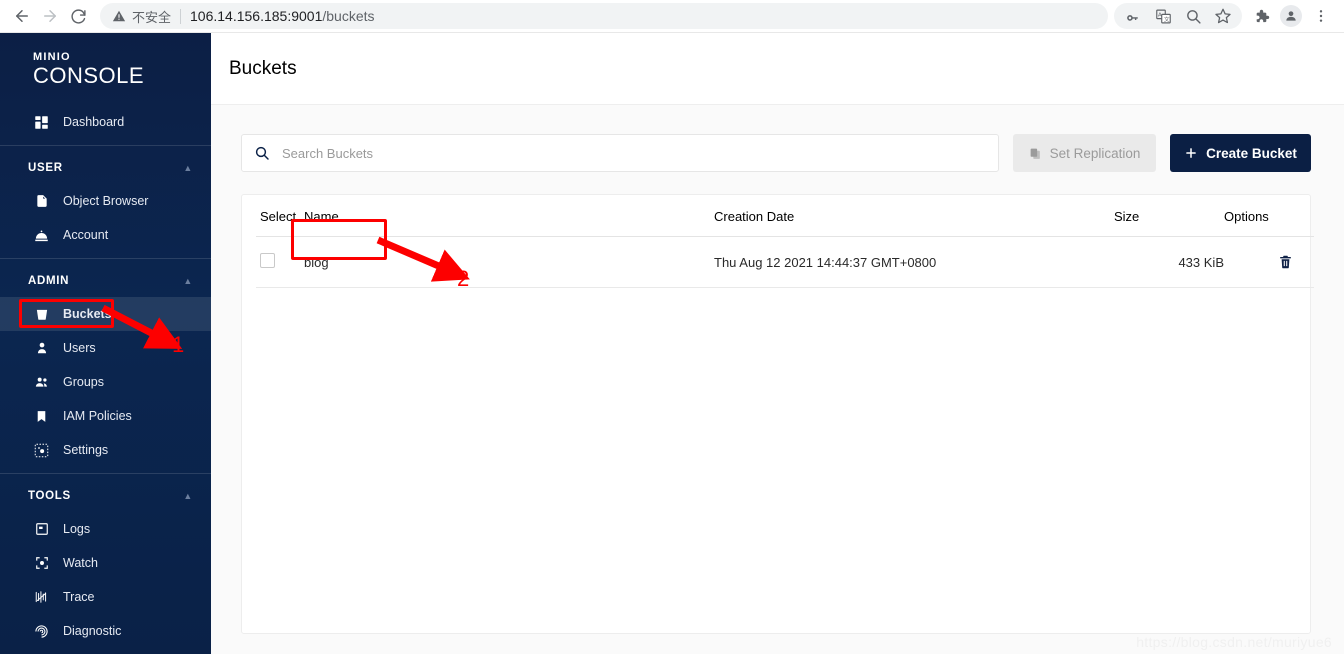  What do you see at coordinates (1191, 153) in the screenshot?
I see `plus-icon` at bounding box center [1191, 153].